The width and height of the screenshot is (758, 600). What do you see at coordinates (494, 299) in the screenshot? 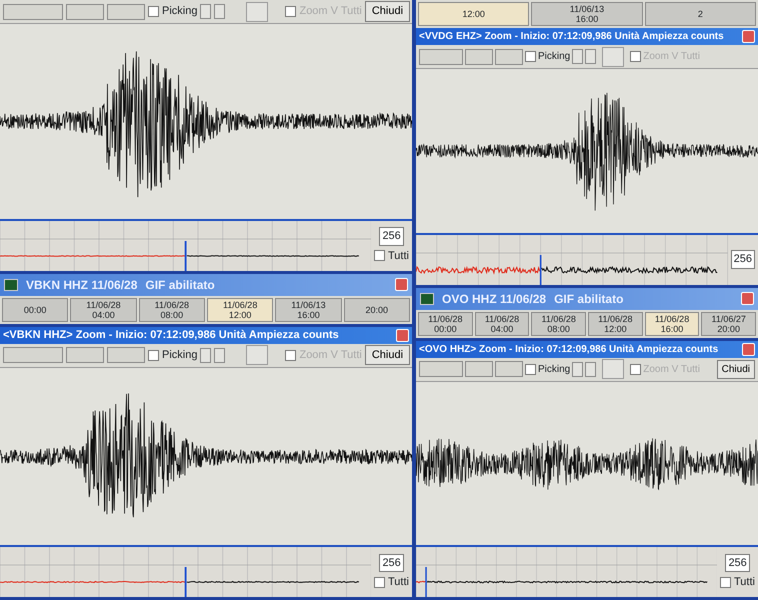
I see `station-title: OVO HHZ 11/06/28` at bounding box center [494, 299].